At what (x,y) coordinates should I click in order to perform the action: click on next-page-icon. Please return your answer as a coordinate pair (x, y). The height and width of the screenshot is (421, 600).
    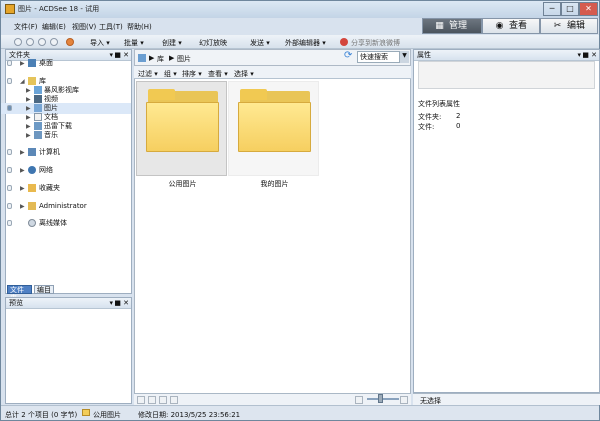
    Looking at the image, I should click on (152, 400).